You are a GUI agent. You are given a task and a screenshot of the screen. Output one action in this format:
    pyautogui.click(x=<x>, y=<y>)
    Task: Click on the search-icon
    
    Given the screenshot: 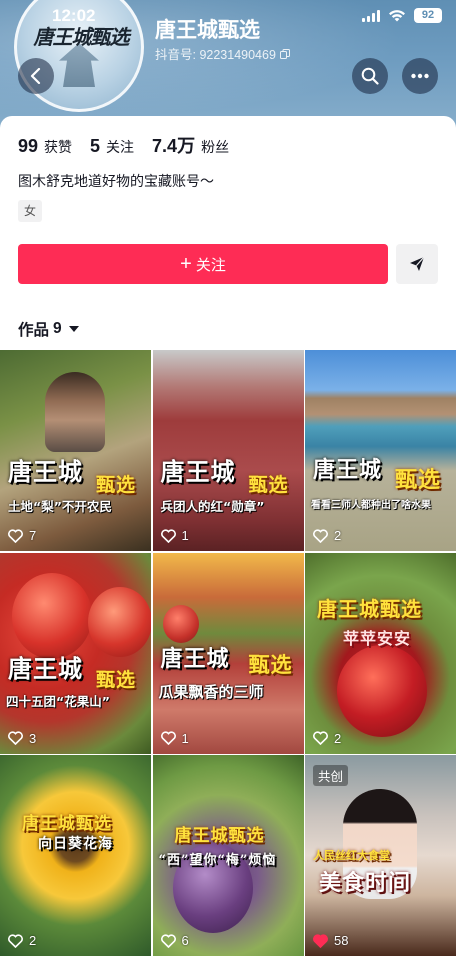 What is the action you would take?
    pyautogui.click(x=370, y=76)
    